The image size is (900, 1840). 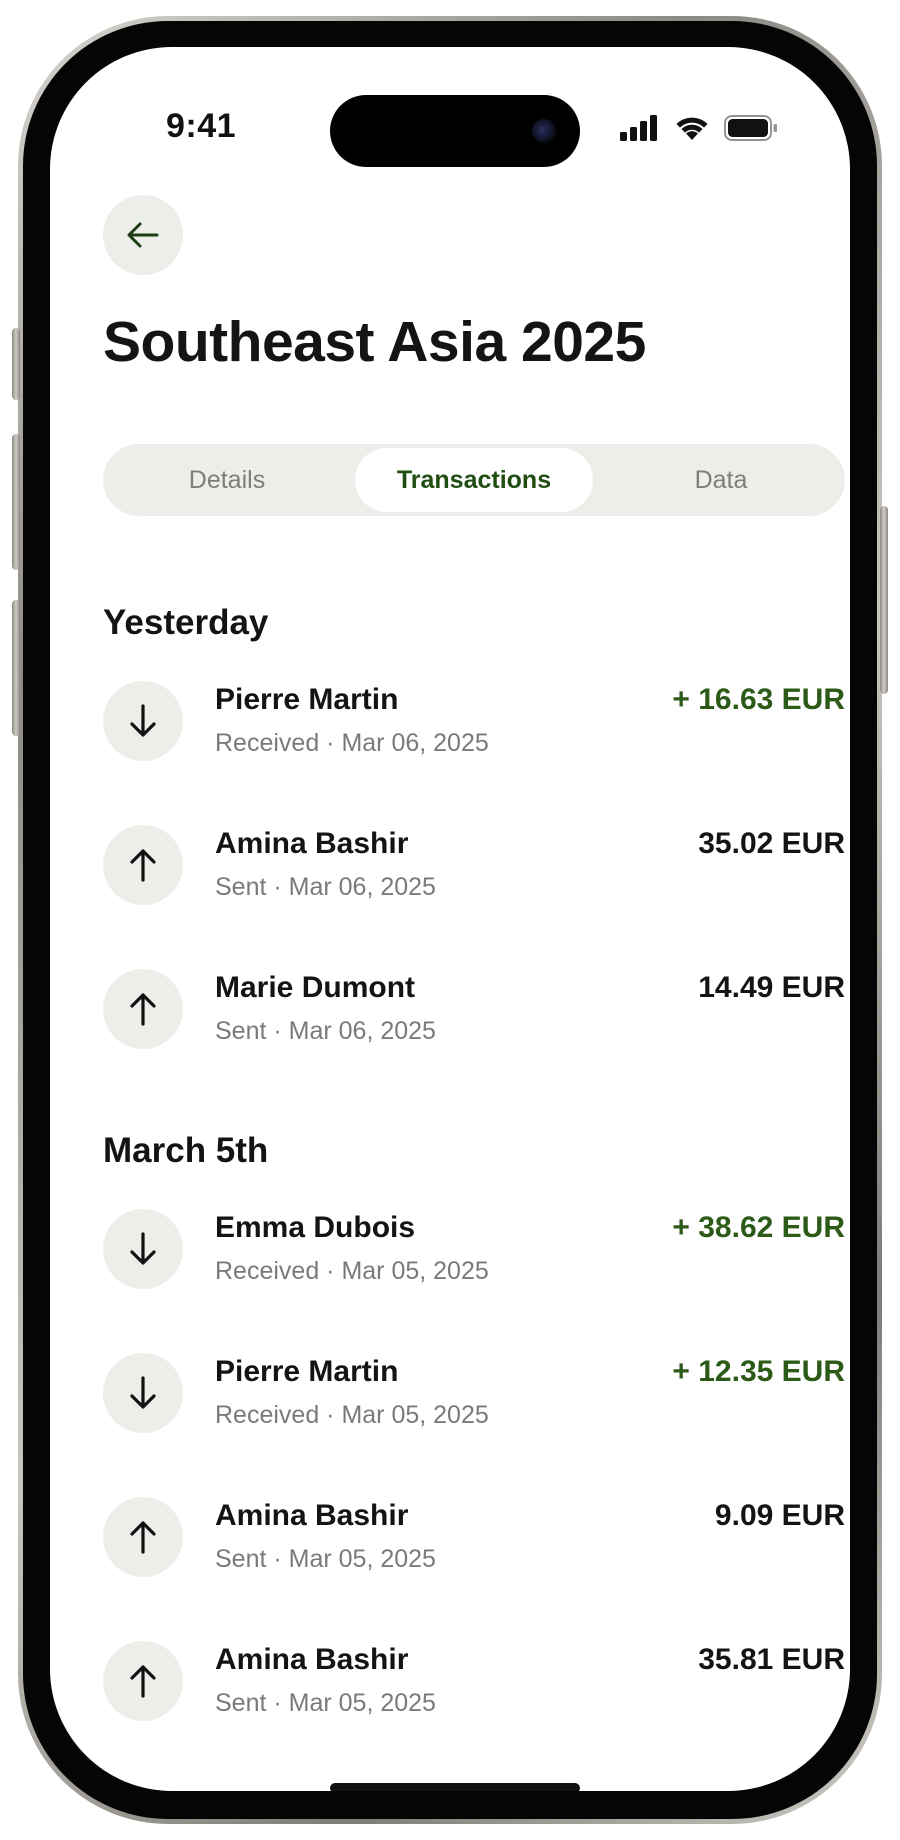 What do you see at coordinates (884, 600) in the screenshot?
I see `power-button` at bounding box center [884, 600].